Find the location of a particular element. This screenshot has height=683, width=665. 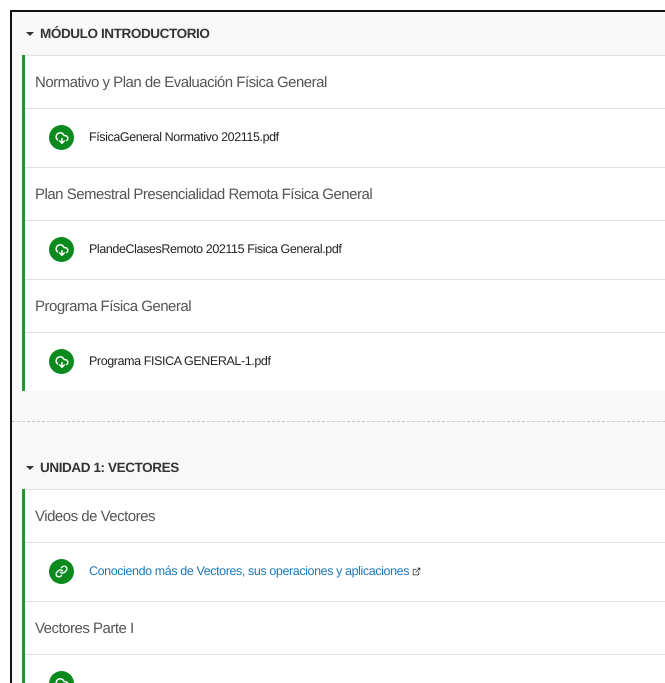

file-link: FísicaGeneral Normativo 202115.pdf is located at coordinates (184, 137).